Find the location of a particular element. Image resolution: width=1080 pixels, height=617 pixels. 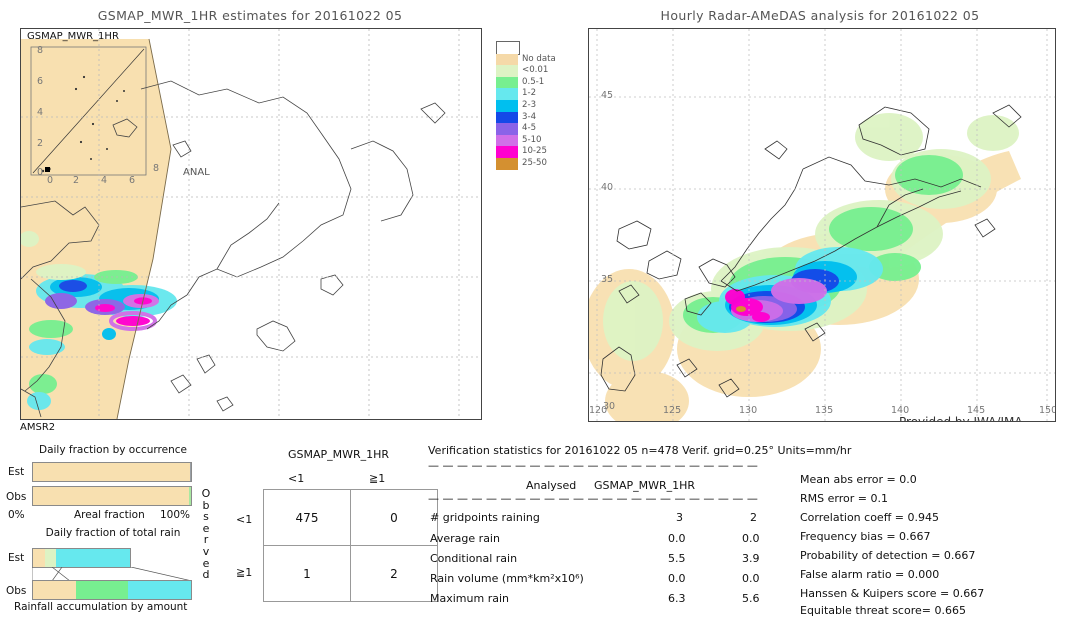

inset-xtick-6: 6 is located at coordinates (132, 180).